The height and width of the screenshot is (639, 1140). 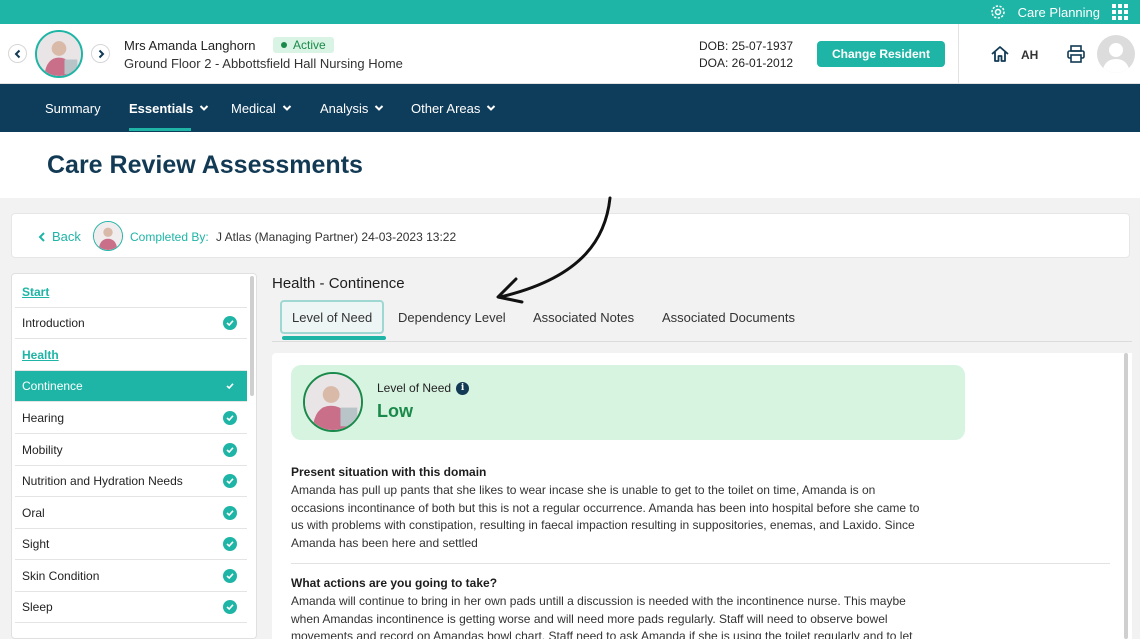 What do you see at coordinates (53, 323) in the screenshot?
I see `sidebar-item-label: Introduction` at bounding box center [53, 323].